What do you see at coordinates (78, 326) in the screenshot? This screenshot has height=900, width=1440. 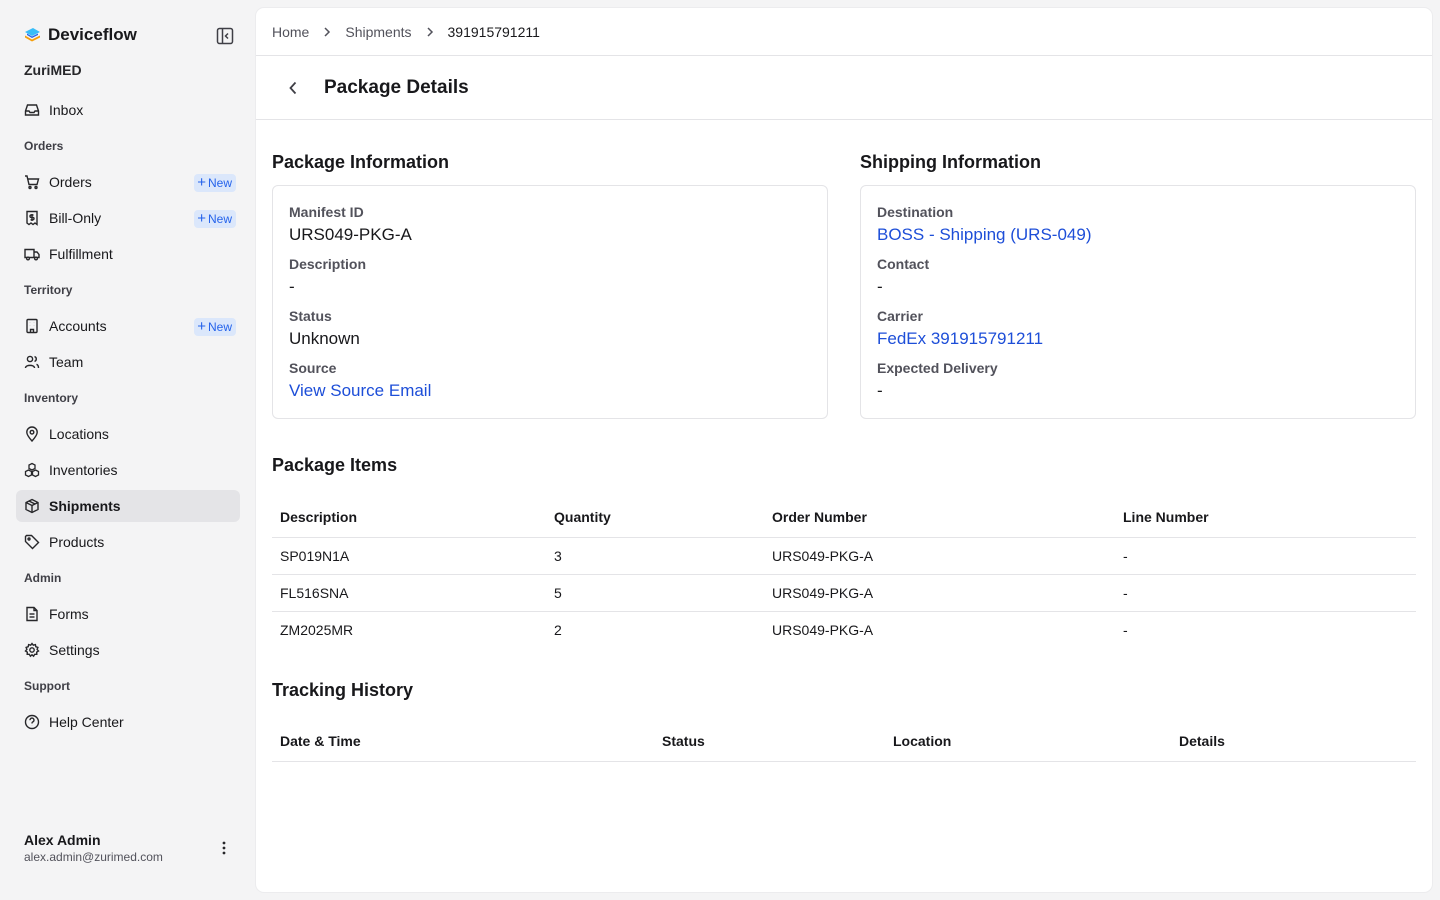 I see `sidebar-item-label: Accounts` at bounding box center [78, 326].